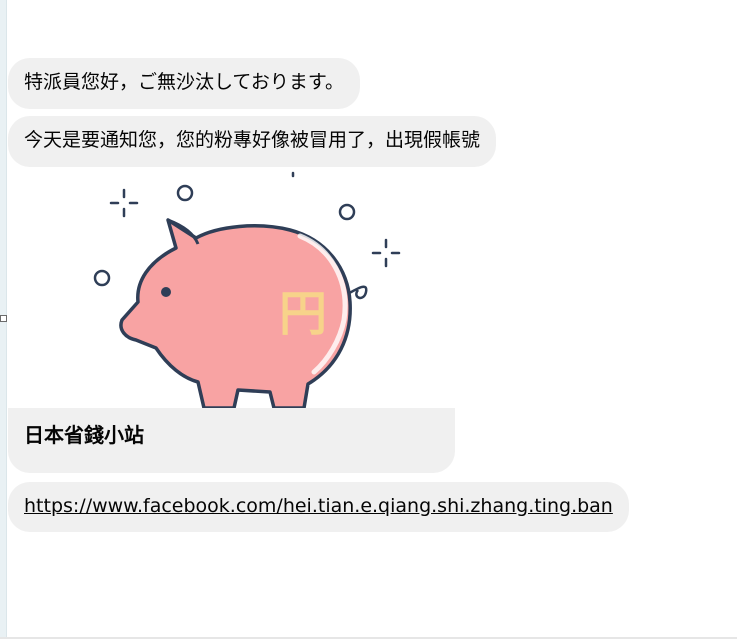  Describe the element at coordinates (3, 318) in the screenshot. I see `resize-handle` at that location.